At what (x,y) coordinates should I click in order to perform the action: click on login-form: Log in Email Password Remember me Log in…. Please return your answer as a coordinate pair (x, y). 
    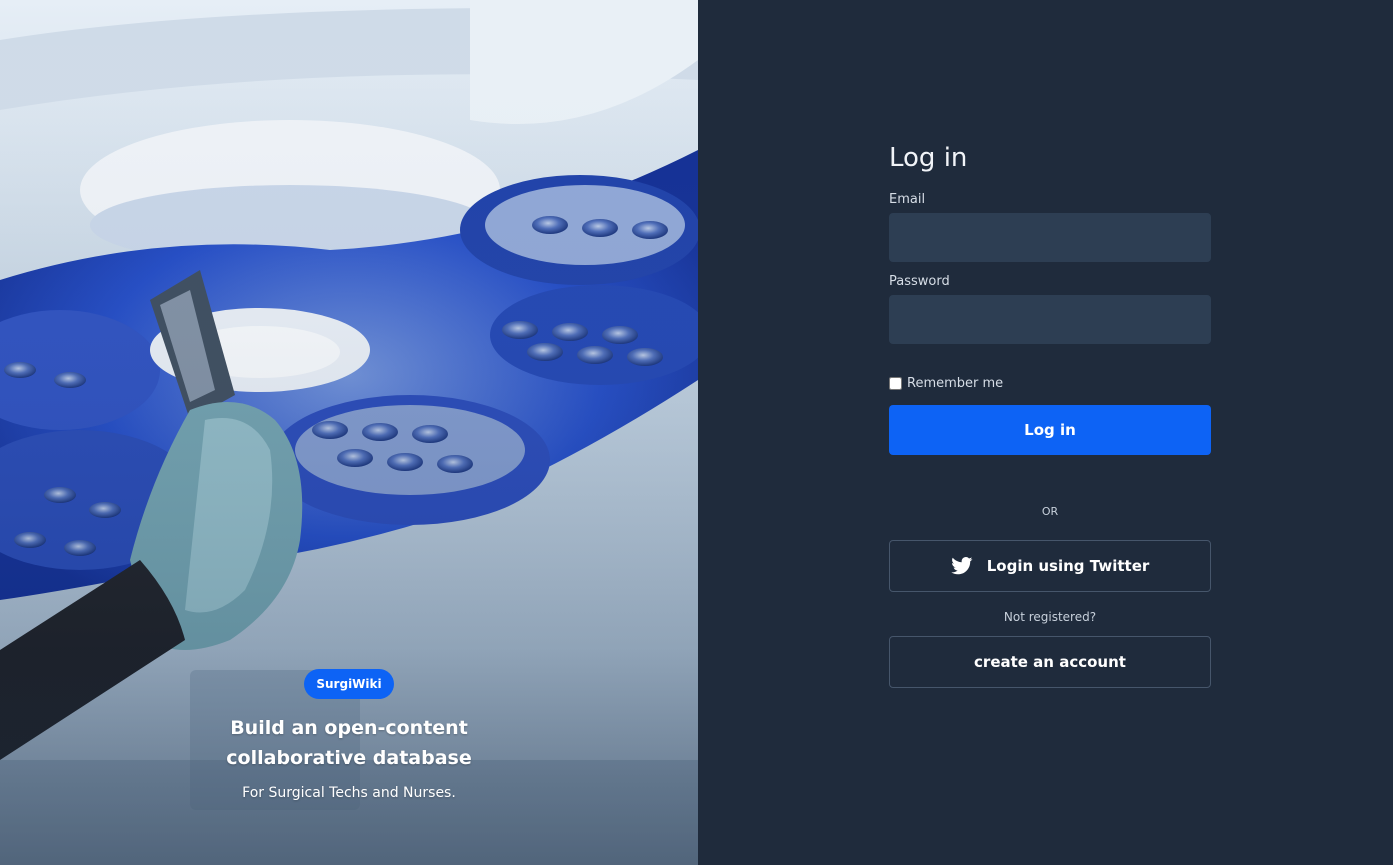
    Looking at the image, I should click on (1050, 414).